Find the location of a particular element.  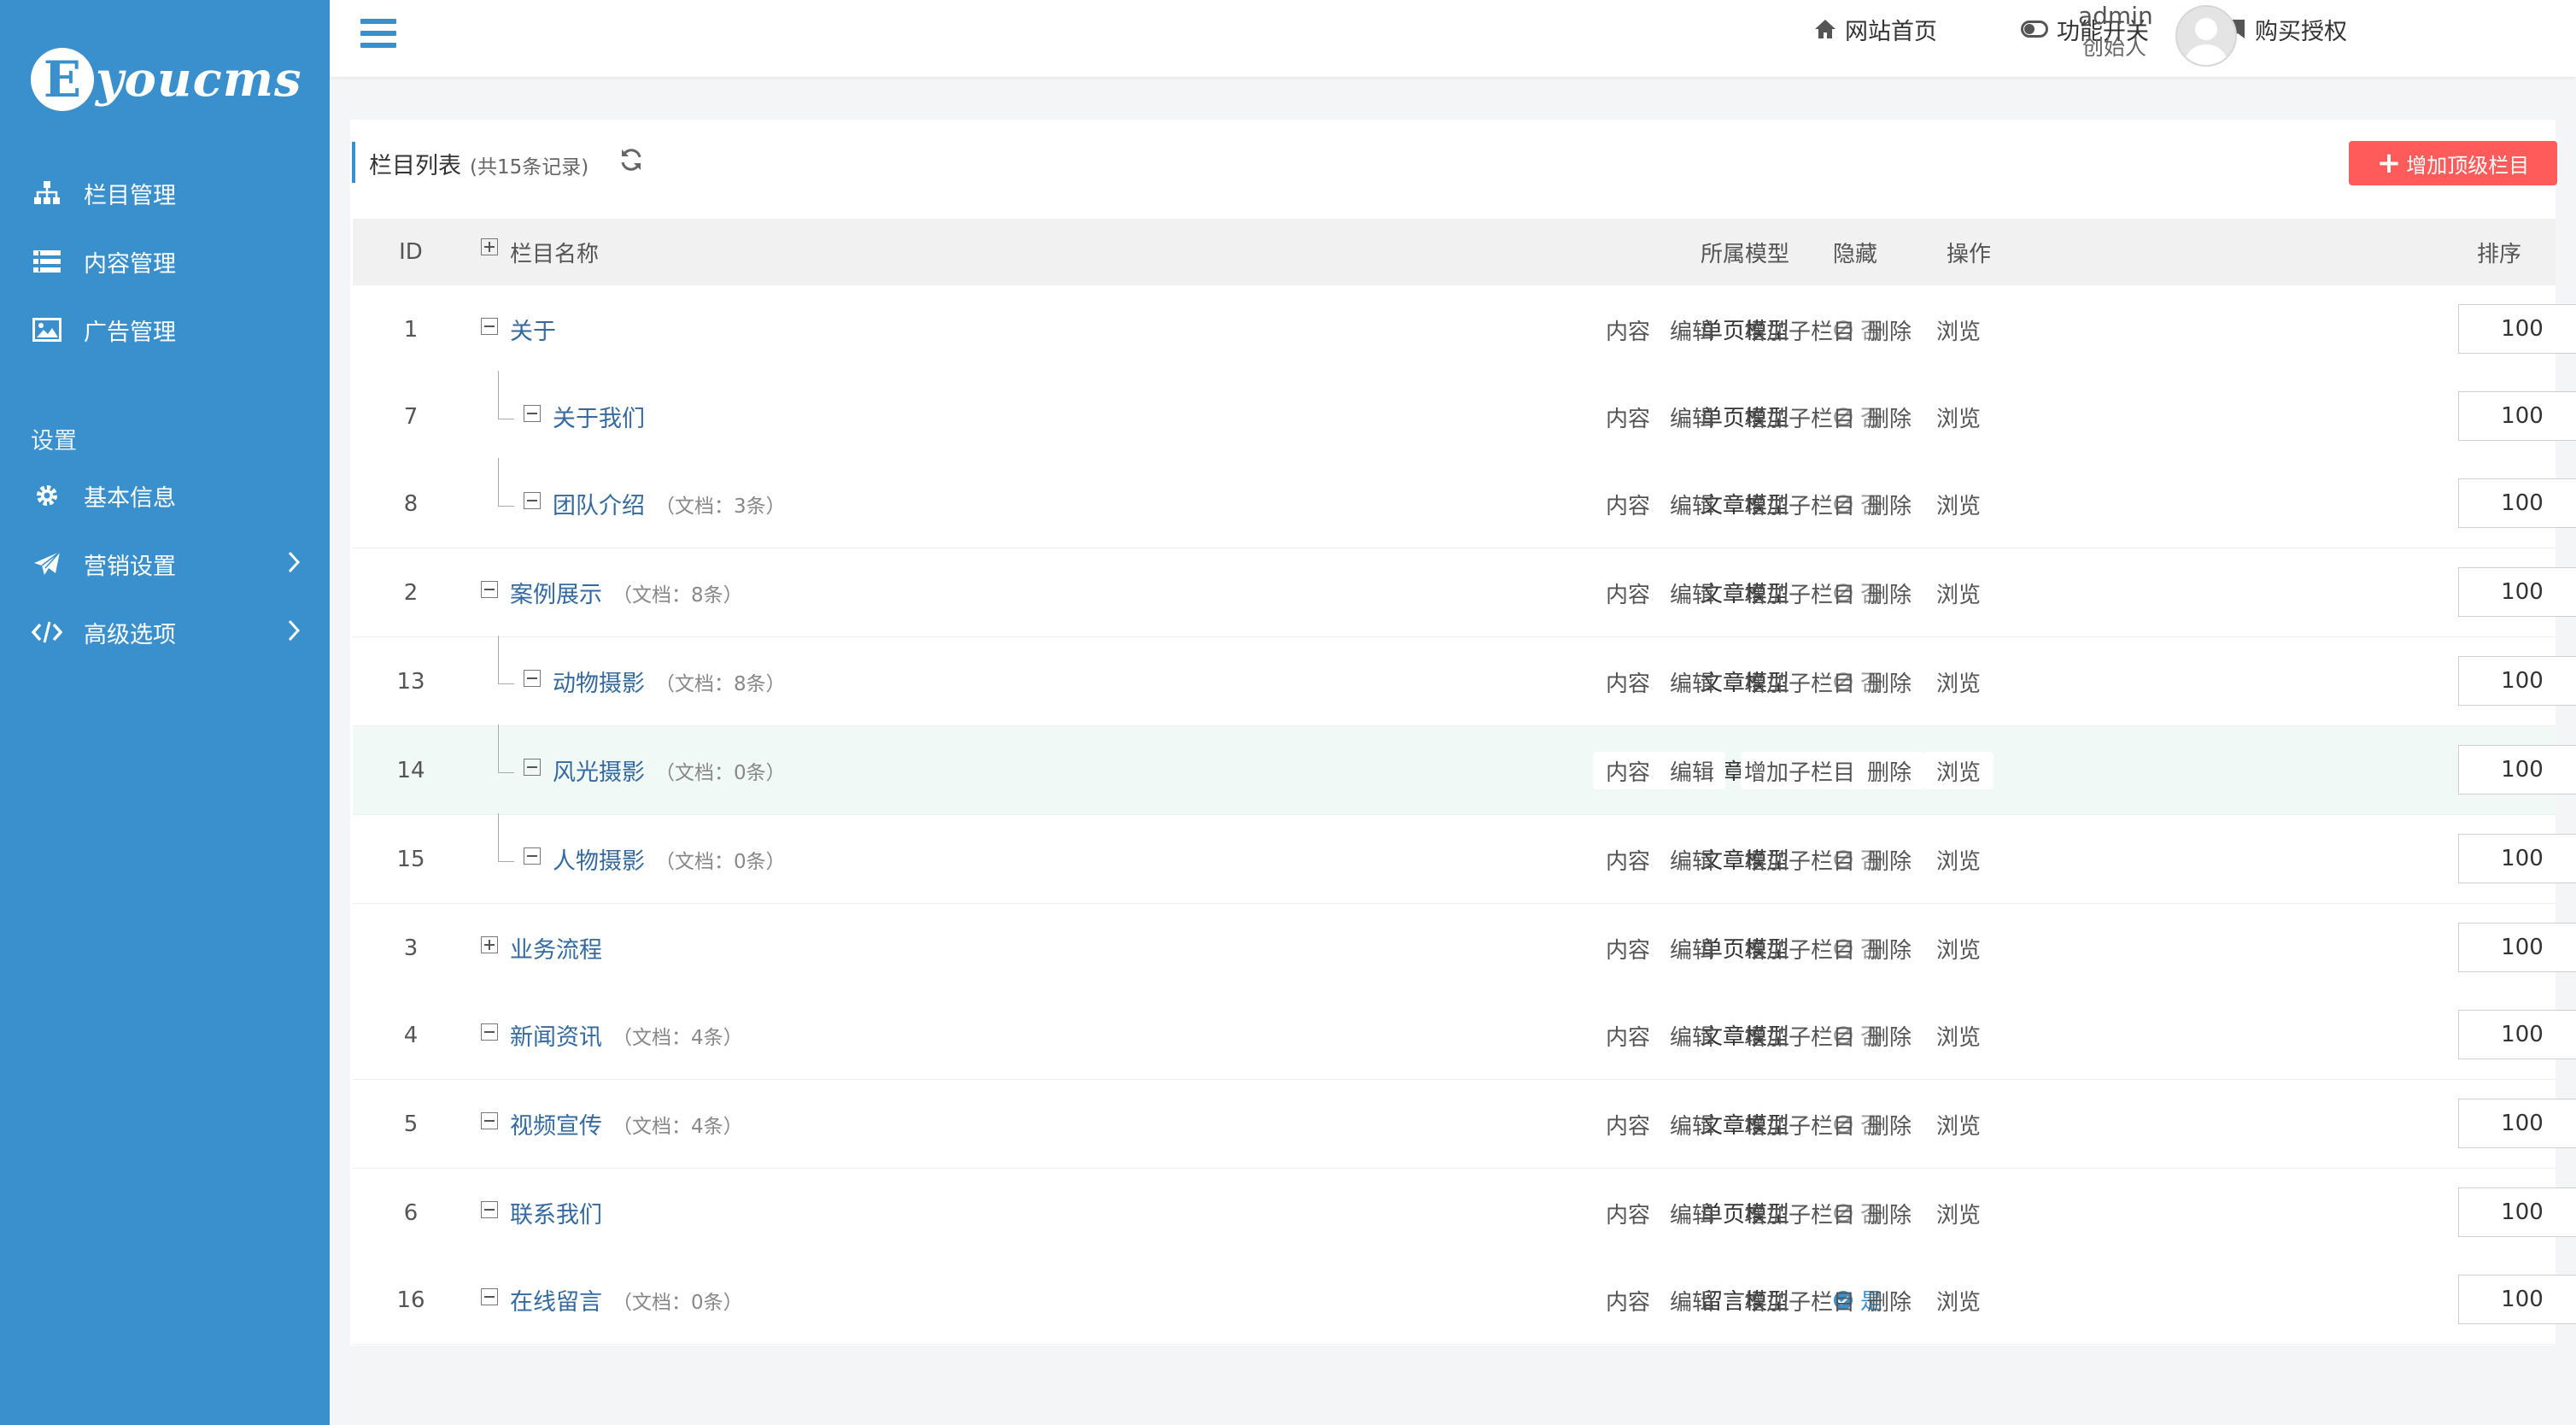

brand-logo: E youcms is located at coordinates (166, 79).